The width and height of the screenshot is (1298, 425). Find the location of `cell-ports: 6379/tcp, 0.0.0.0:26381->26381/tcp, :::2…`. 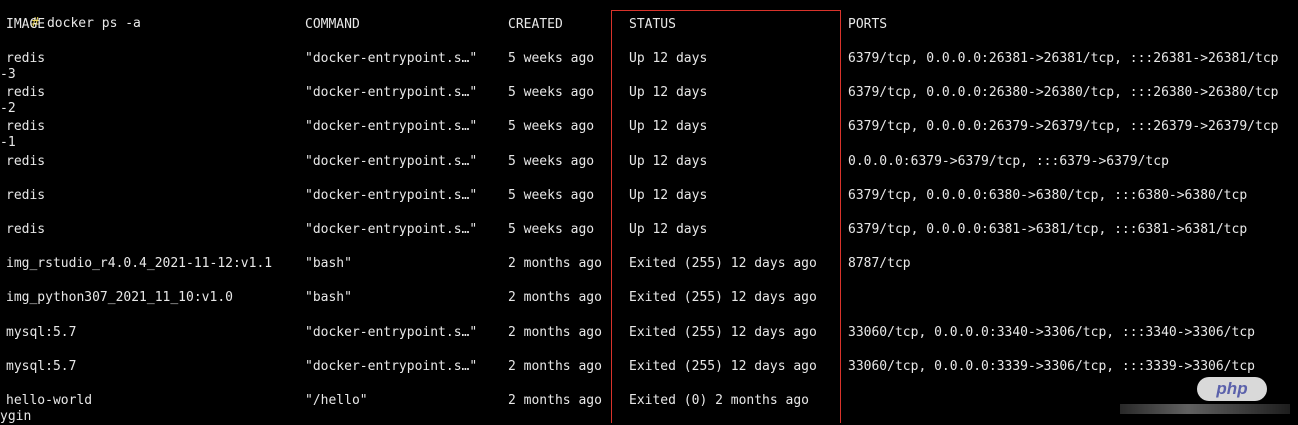

cell-ports: 6379/tcp, 0.0.0.0:26381->26381/tcp, :::2… is located at coordinates (1063, 58).